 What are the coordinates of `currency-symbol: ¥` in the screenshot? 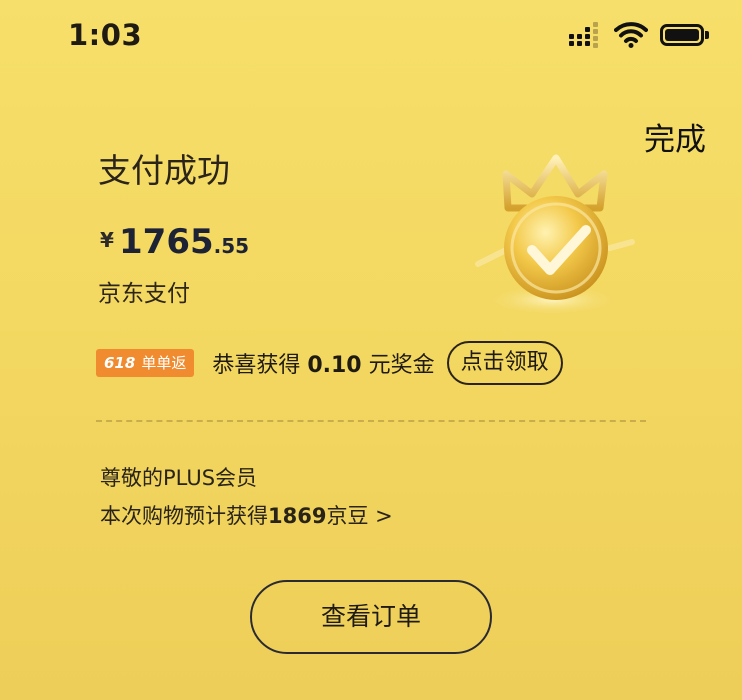 It's located at (107, 240).